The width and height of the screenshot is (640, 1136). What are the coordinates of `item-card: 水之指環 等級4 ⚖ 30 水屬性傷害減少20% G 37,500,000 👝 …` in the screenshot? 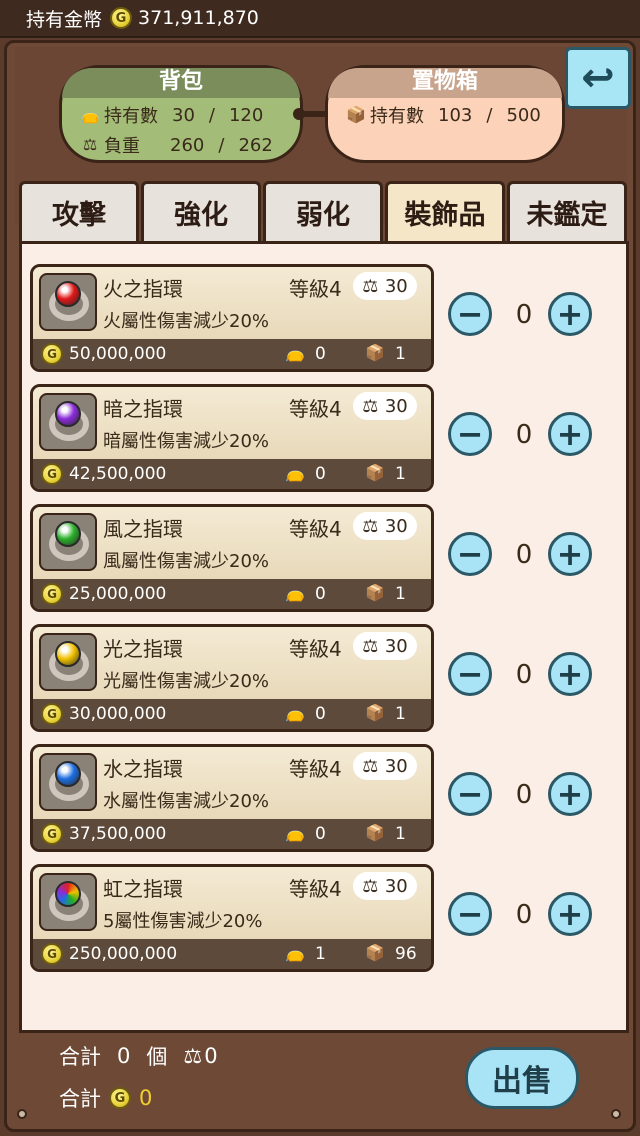 It's located at (232, 798).